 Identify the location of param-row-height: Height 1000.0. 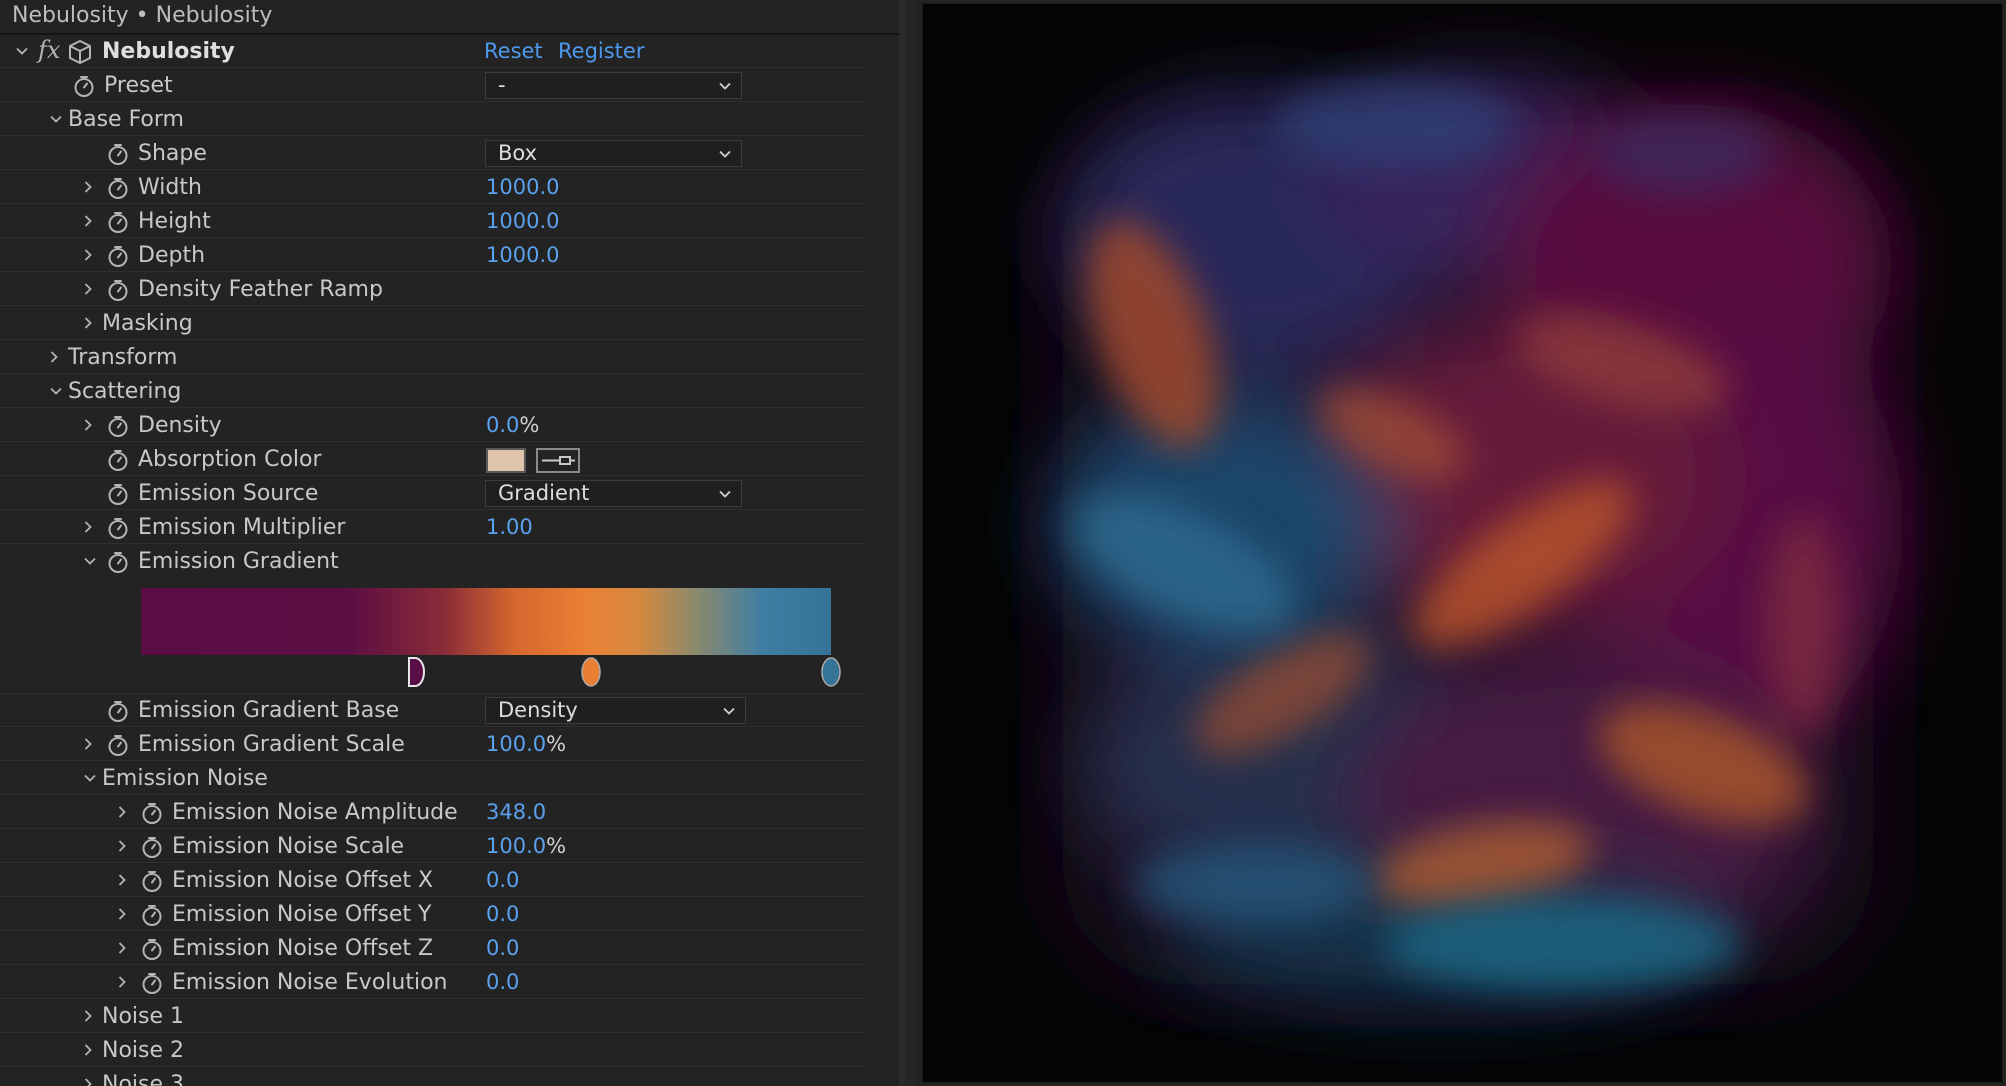
(433, 221).